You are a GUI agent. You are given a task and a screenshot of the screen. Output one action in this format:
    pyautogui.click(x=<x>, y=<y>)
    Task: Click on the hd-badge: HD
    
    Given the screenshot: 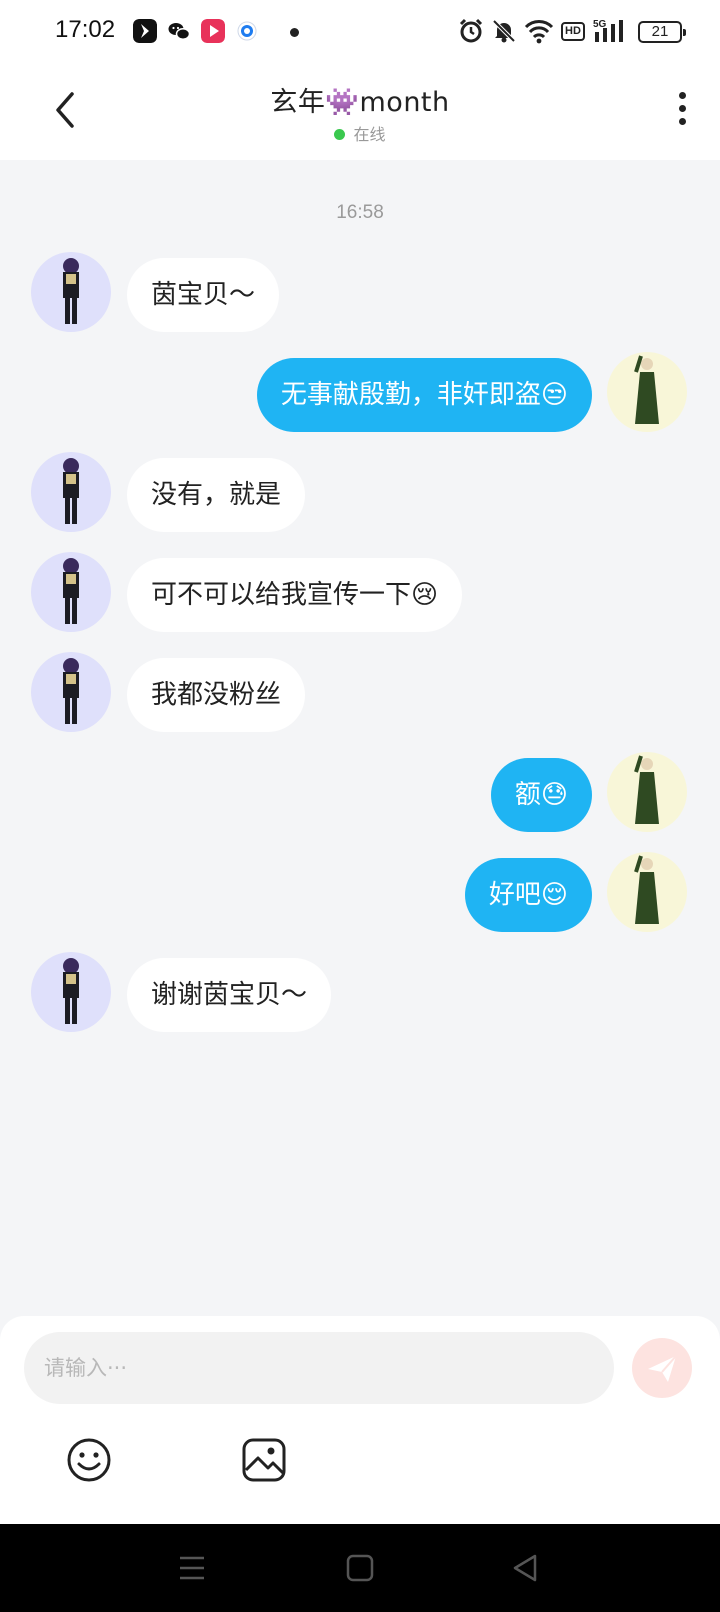 What is the action you would take?
    pyautogui.click(x=573, y=31)
    